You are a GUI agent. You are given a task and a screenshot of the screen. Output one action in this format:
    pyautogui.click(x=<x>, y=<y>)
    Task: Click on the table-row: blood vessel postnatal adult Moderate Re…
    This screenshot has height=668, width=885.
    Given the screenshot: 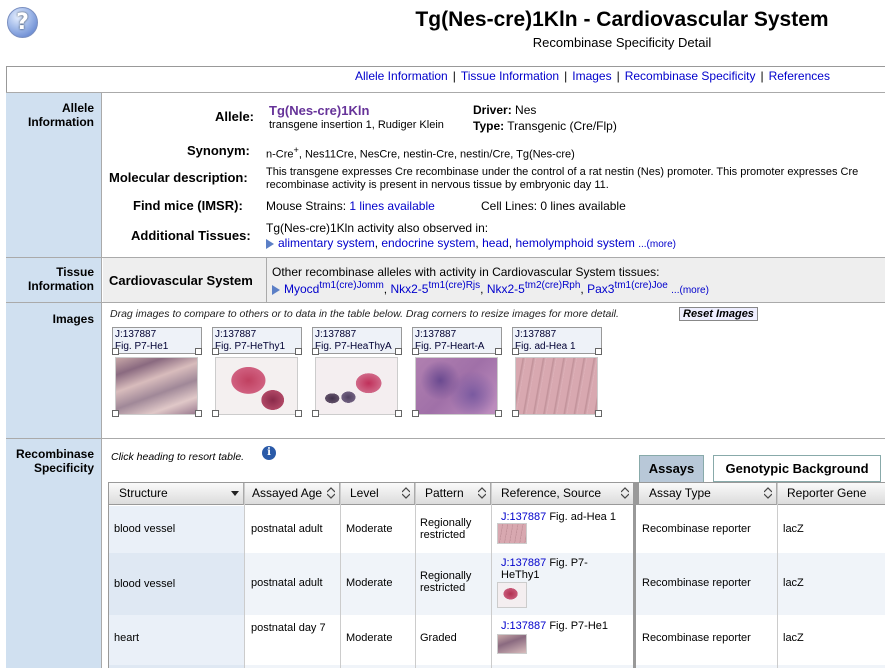 What is the action you would take?
    pyautogui.click(x=497, y=584)
    